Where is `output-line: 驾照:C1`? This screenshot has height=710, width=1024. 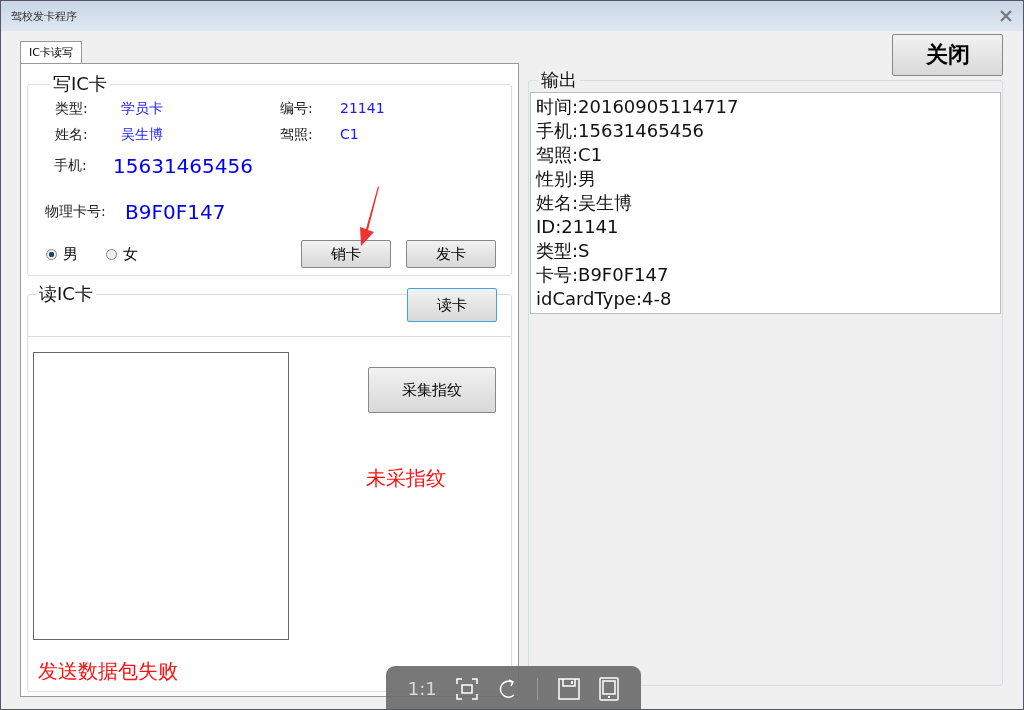
output-line: 驾照:C1 is located at coordinates (570, 155).